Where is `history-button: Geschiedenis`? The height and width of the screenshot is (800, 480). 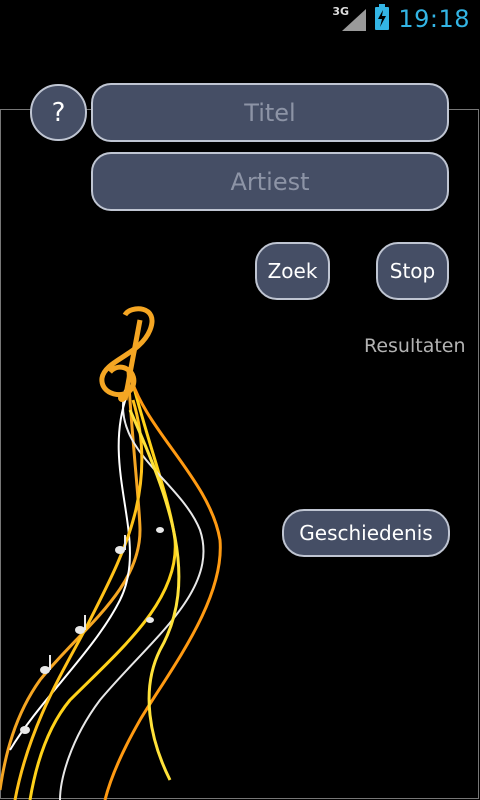 history-button: Geschiedenis is located at coordinates (366, 533).